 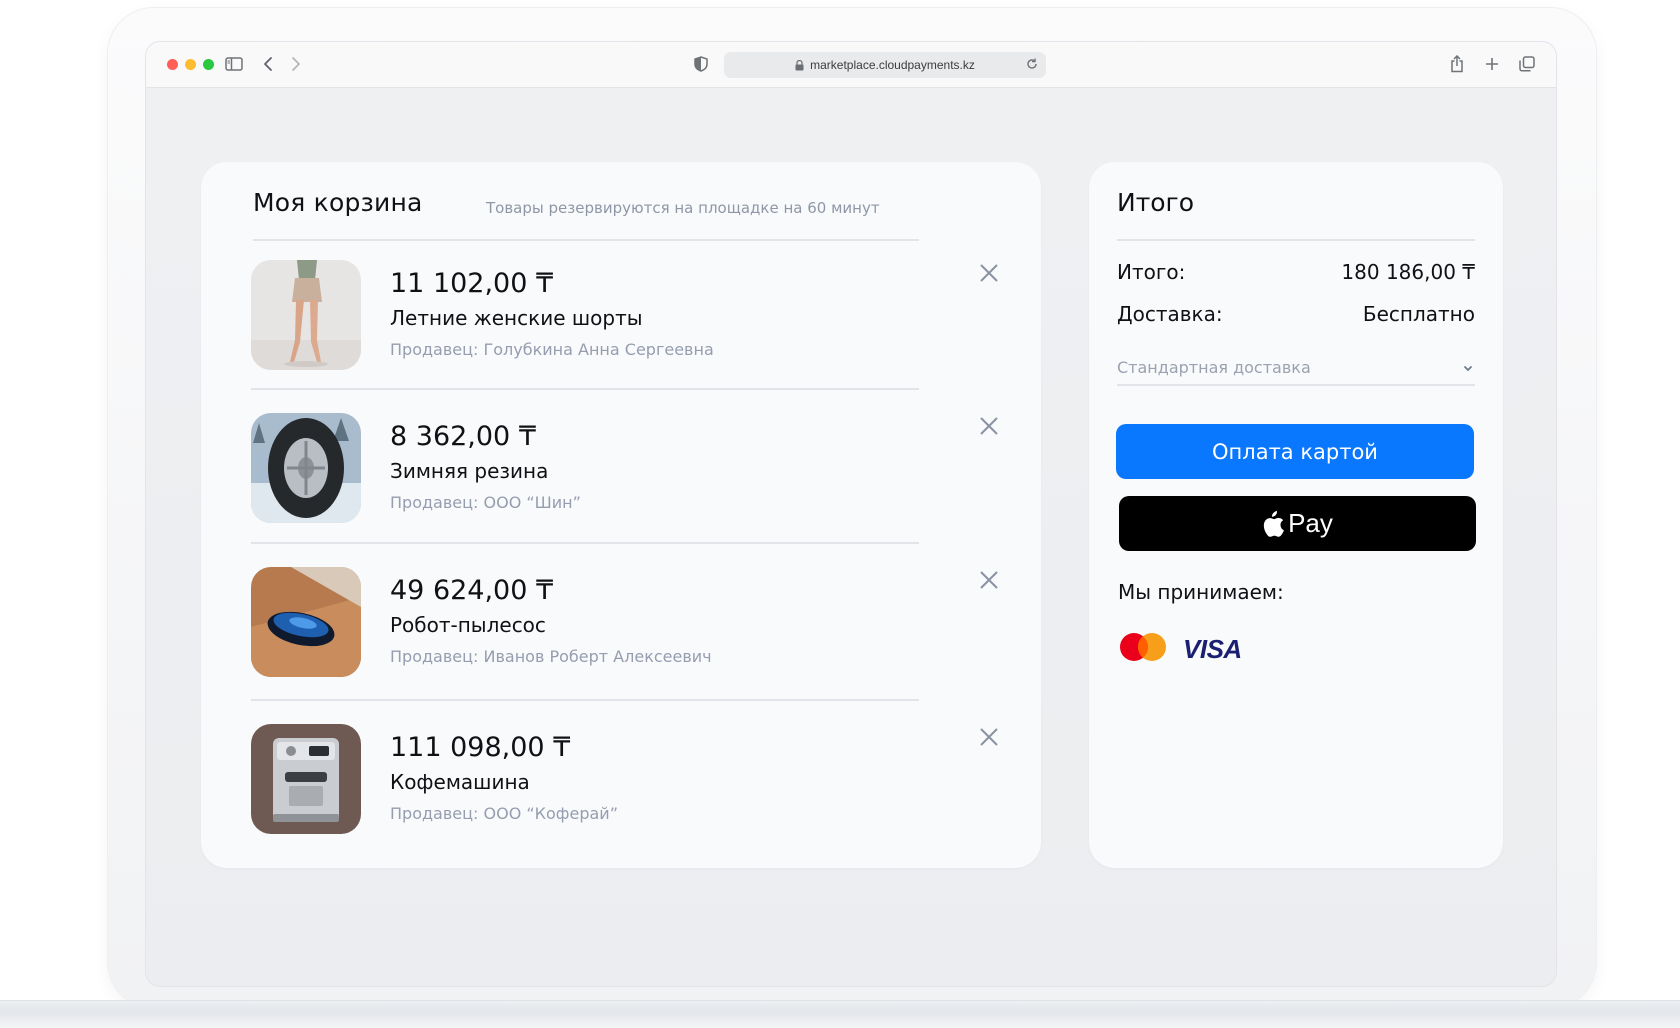 I want to click on privacy-shield-icon, so click(x=701, y=64).